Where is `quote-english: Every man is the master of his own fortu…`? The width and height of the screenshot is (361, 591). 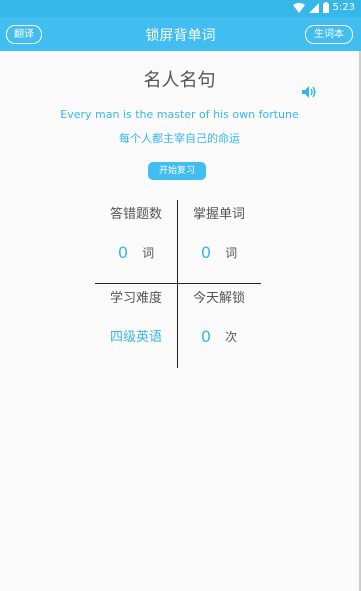 quote-english: Every man is the master of his own fortu… is located at coordinates (179, 114).